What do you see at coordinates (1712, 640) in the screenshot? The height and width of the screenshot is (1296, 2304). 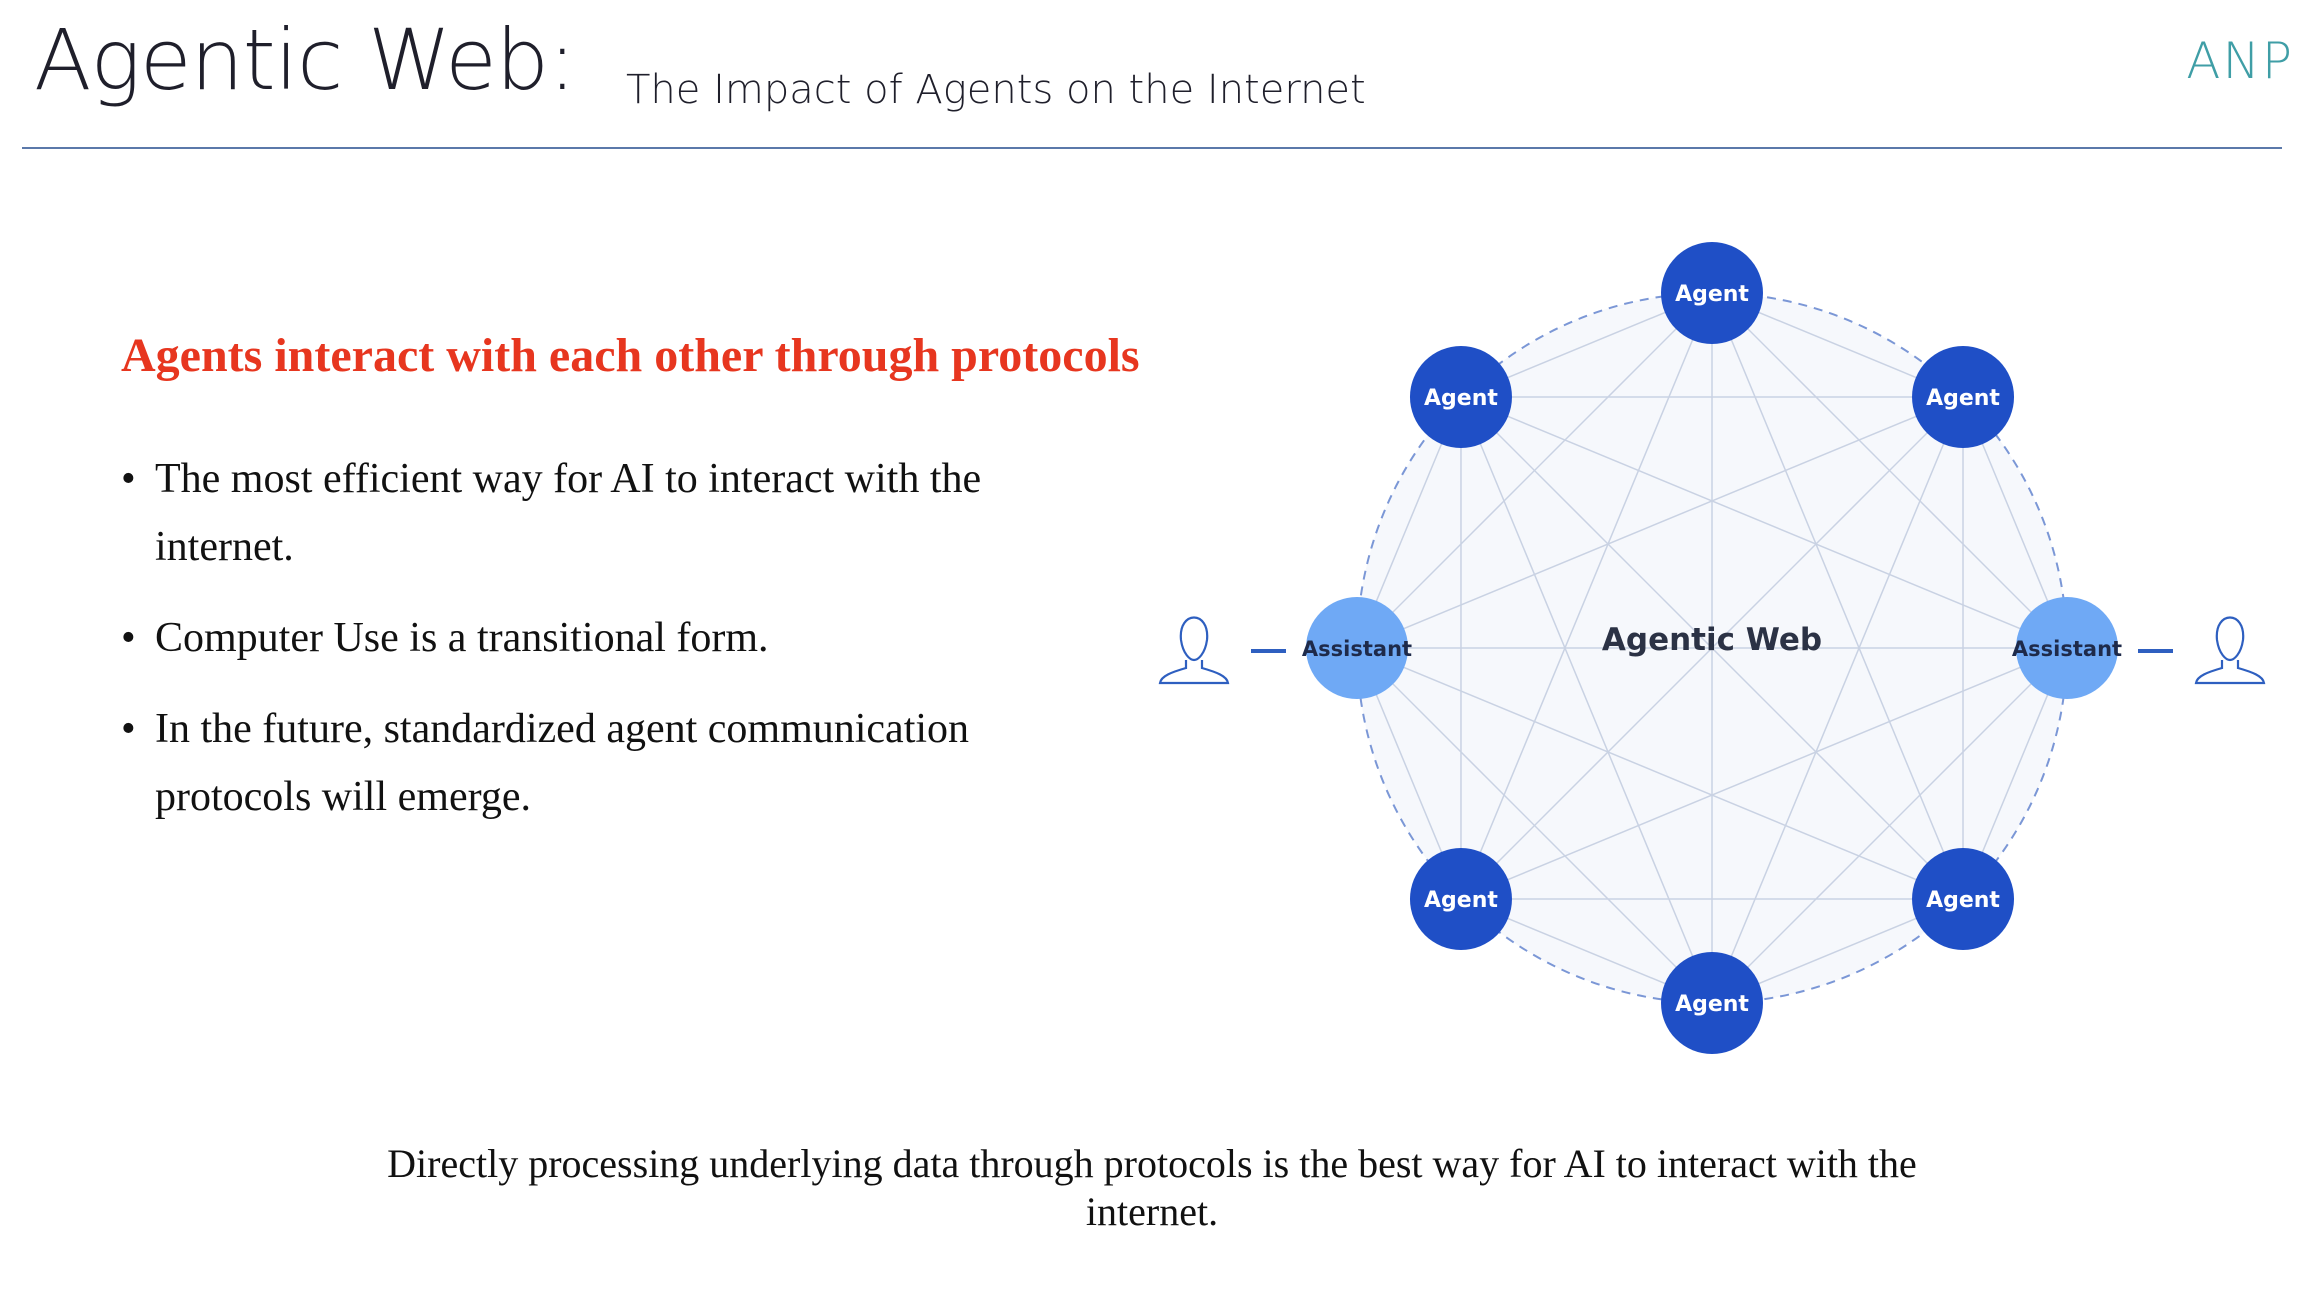 I see `center-label: Agentic Web` at bounding box center [1712, 640].